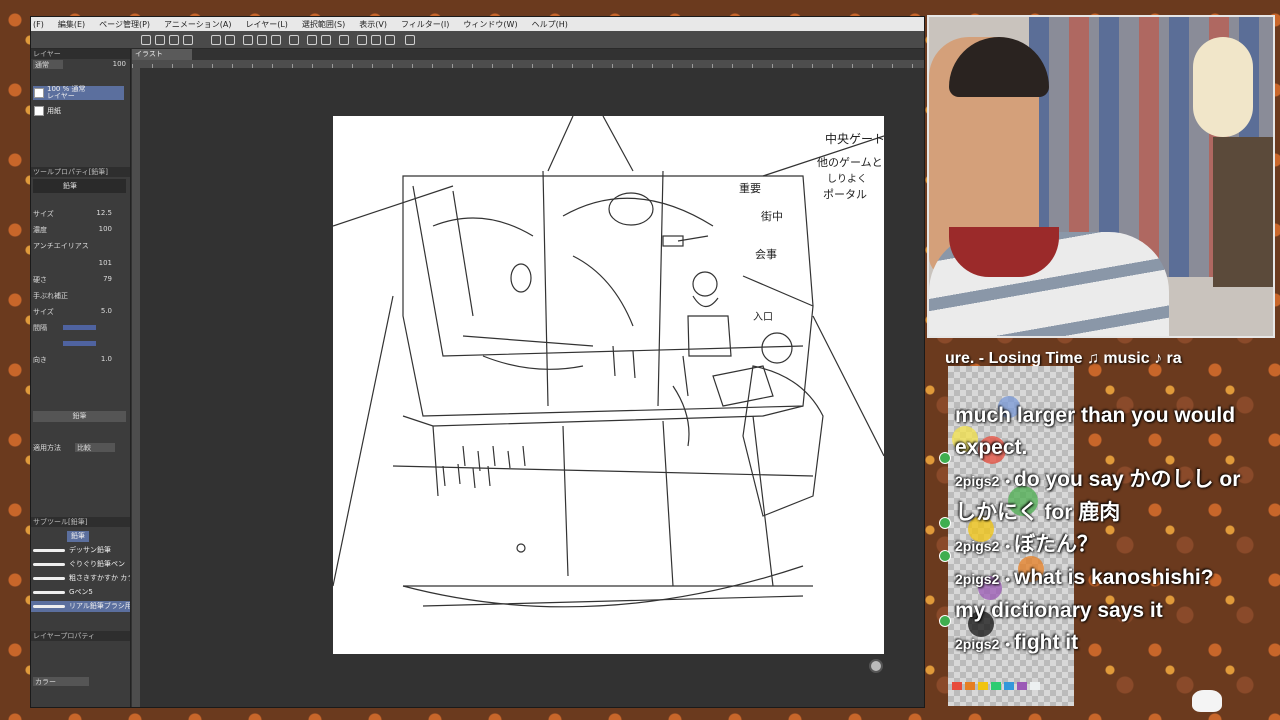  What do you see at coordinates (326, 40) in the screenshot?
I see `deselect-icon` at bounding box center [326, 40].